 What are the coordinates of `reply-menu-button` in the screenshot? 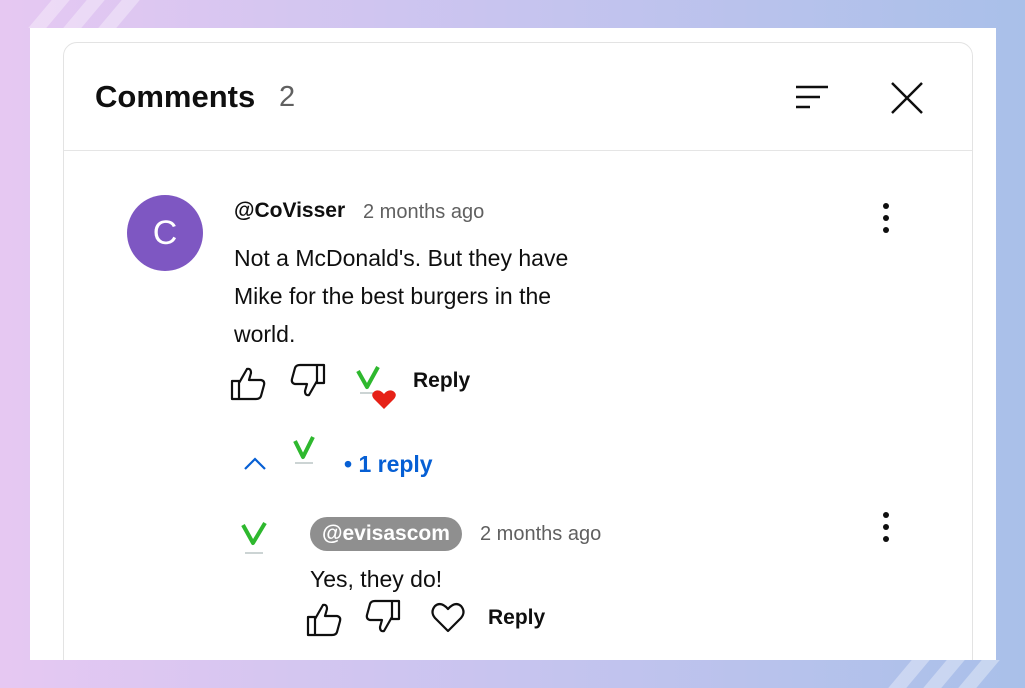 It's located at (886, 527).